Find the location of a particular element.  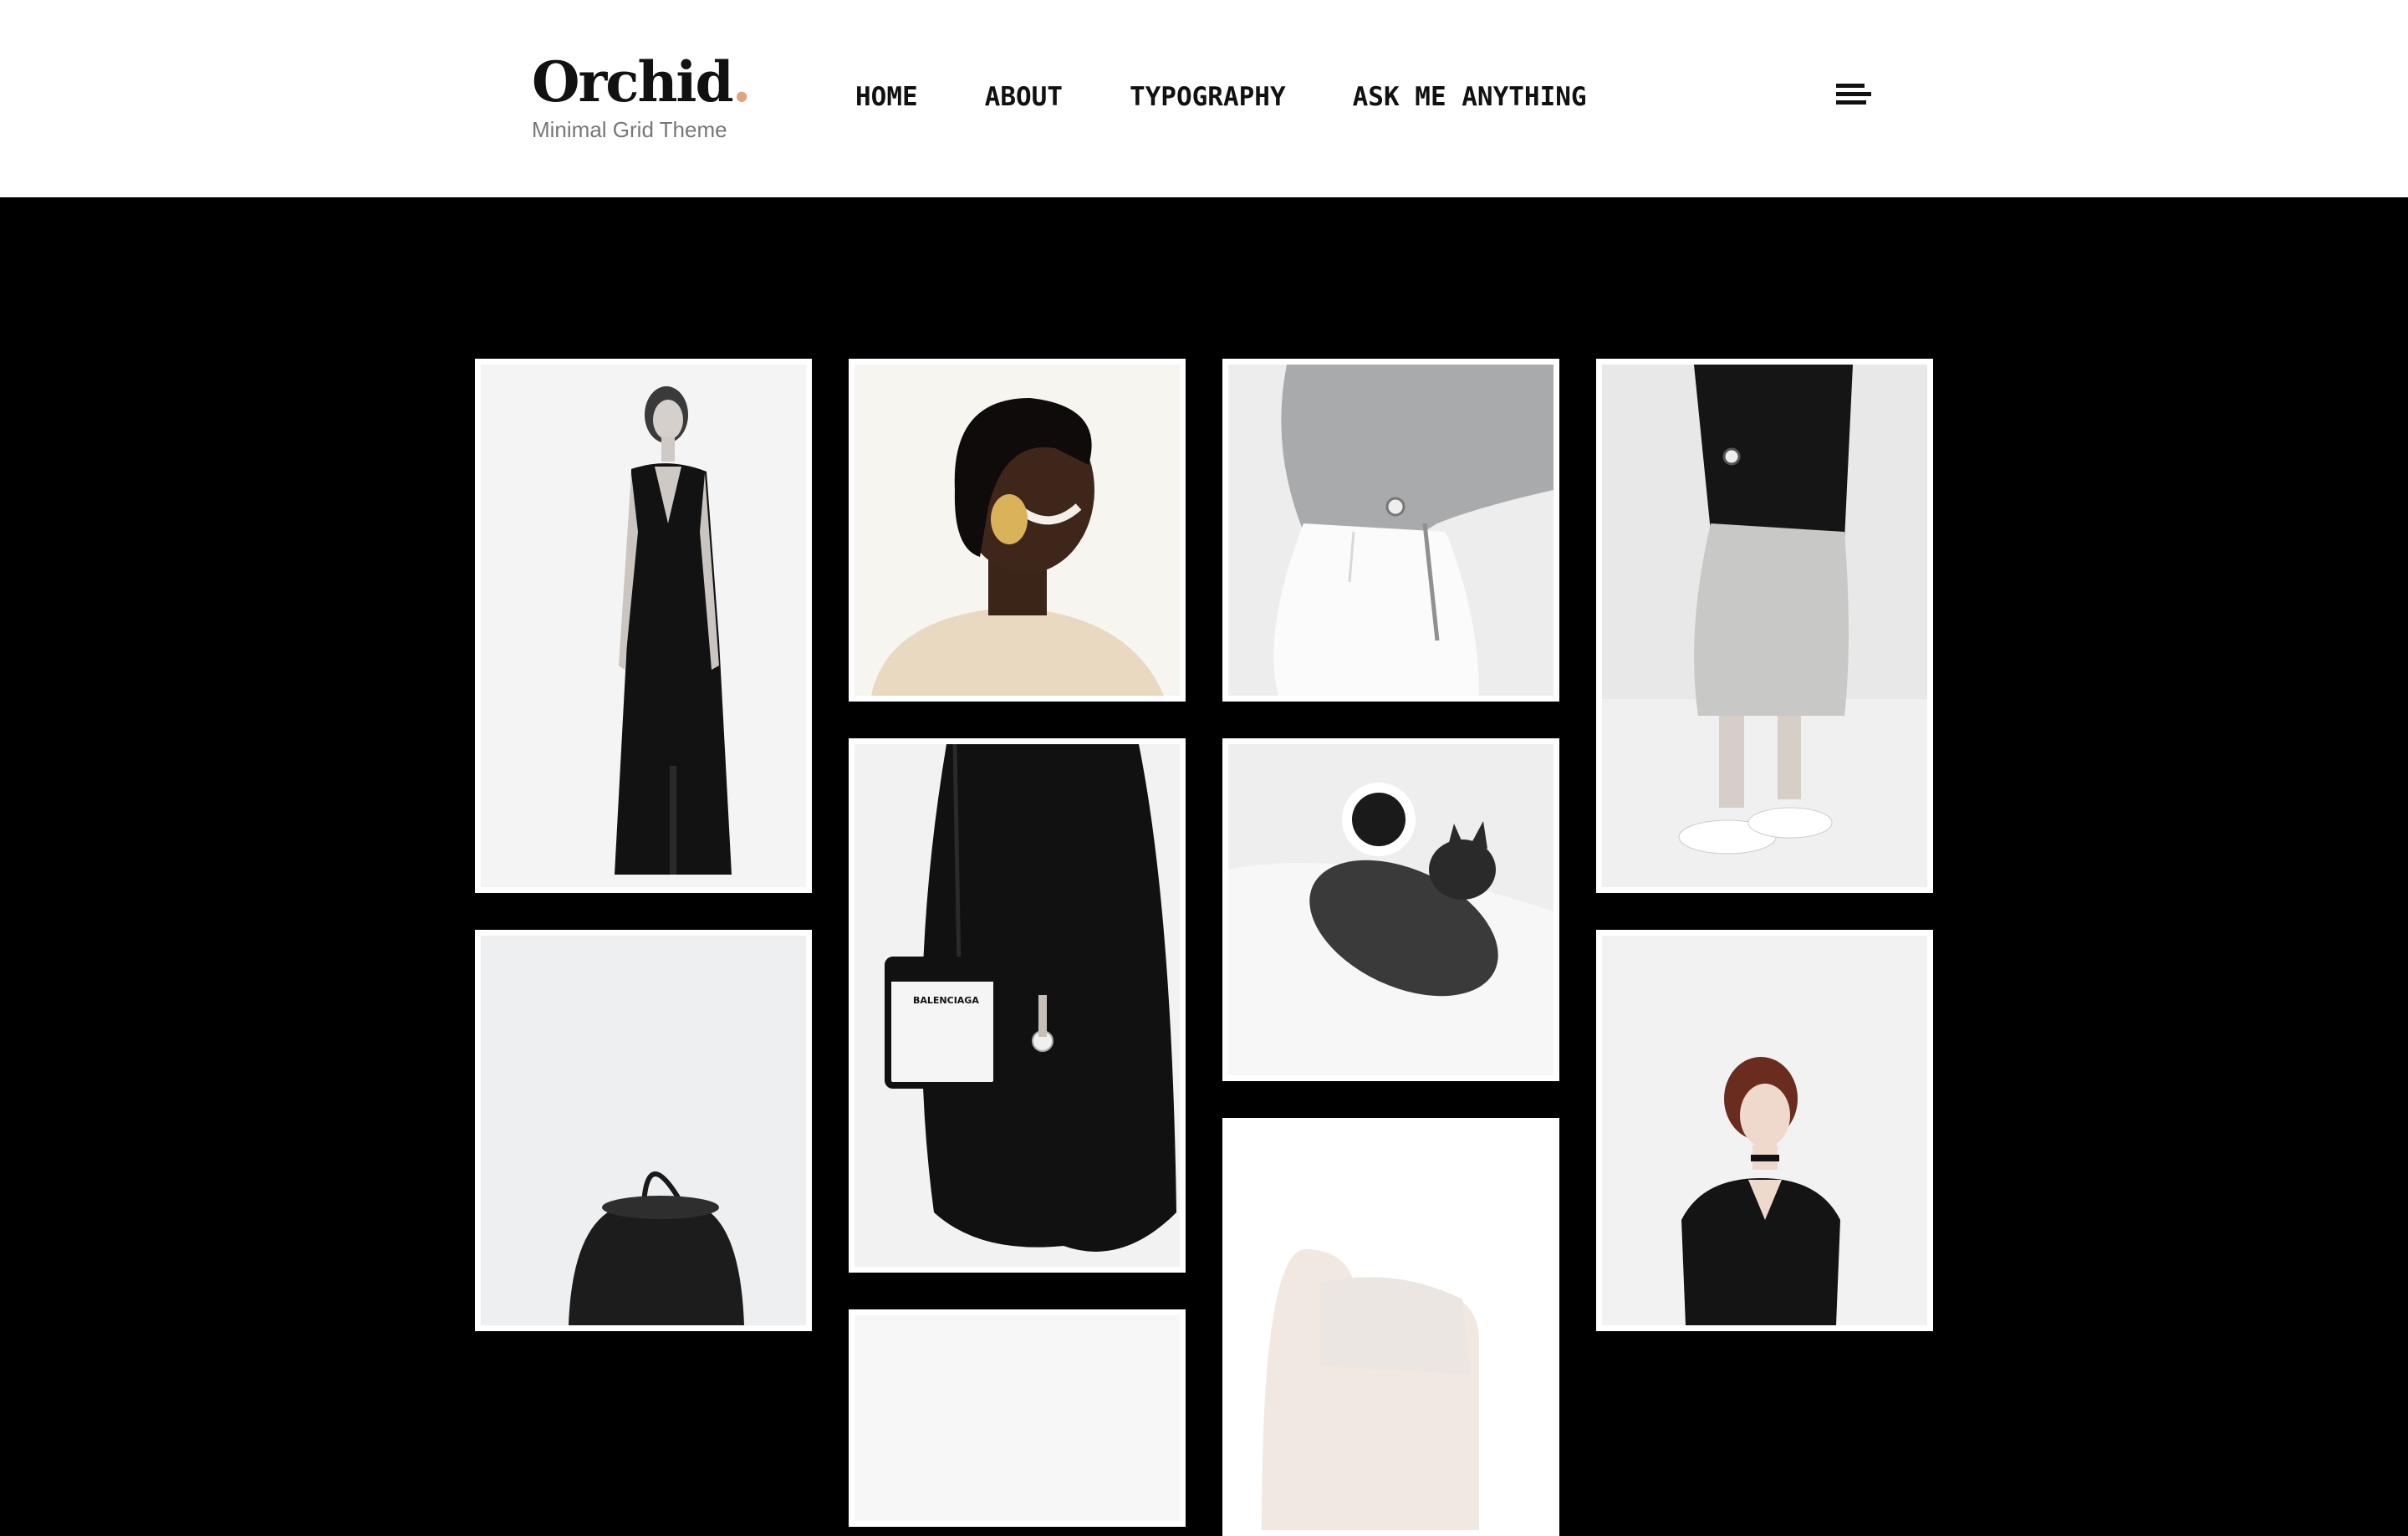

partial-photo is located at coordinates (1017, 1418).